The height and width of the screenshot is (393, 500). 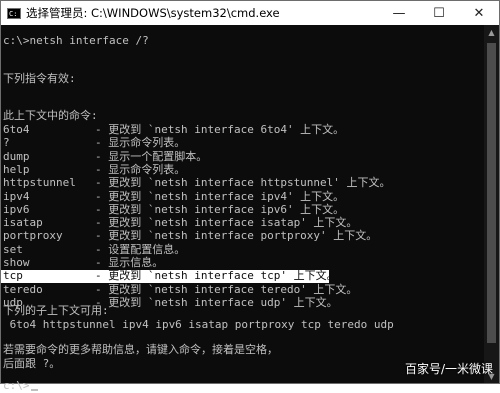 I want to click on command-row: ipv6 - 更改到 `netsh interface ipv6' 上下文。, so click(x=173, y=210).